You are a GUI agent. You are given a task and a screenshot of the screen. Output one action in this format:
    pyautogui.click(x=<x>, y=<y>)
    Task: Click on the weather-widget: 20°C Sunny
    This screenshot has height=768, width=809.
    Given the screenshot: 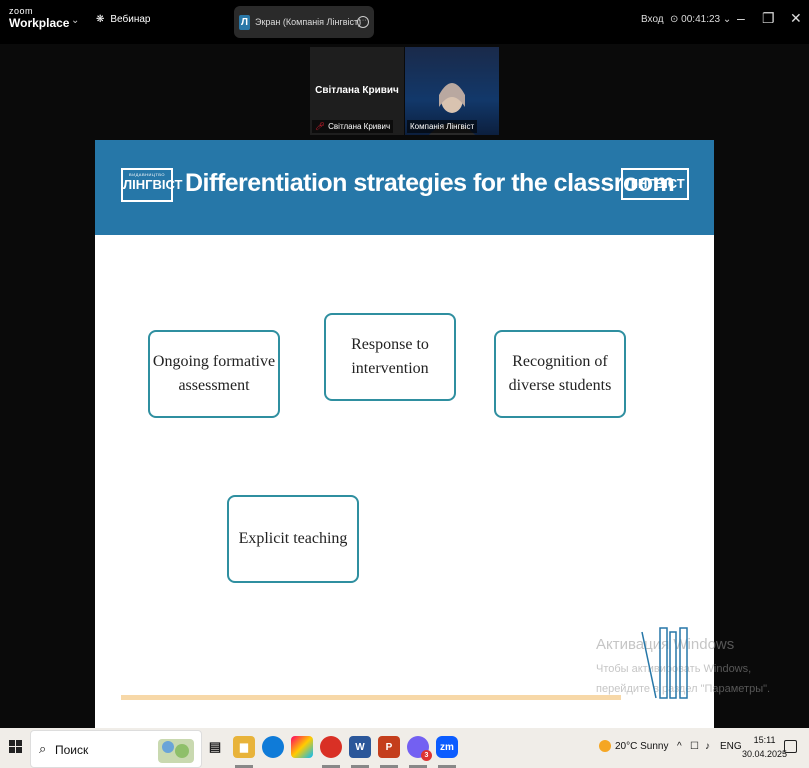 What is the action you would take?
    pyautogui.click(x=633, y=746)
    